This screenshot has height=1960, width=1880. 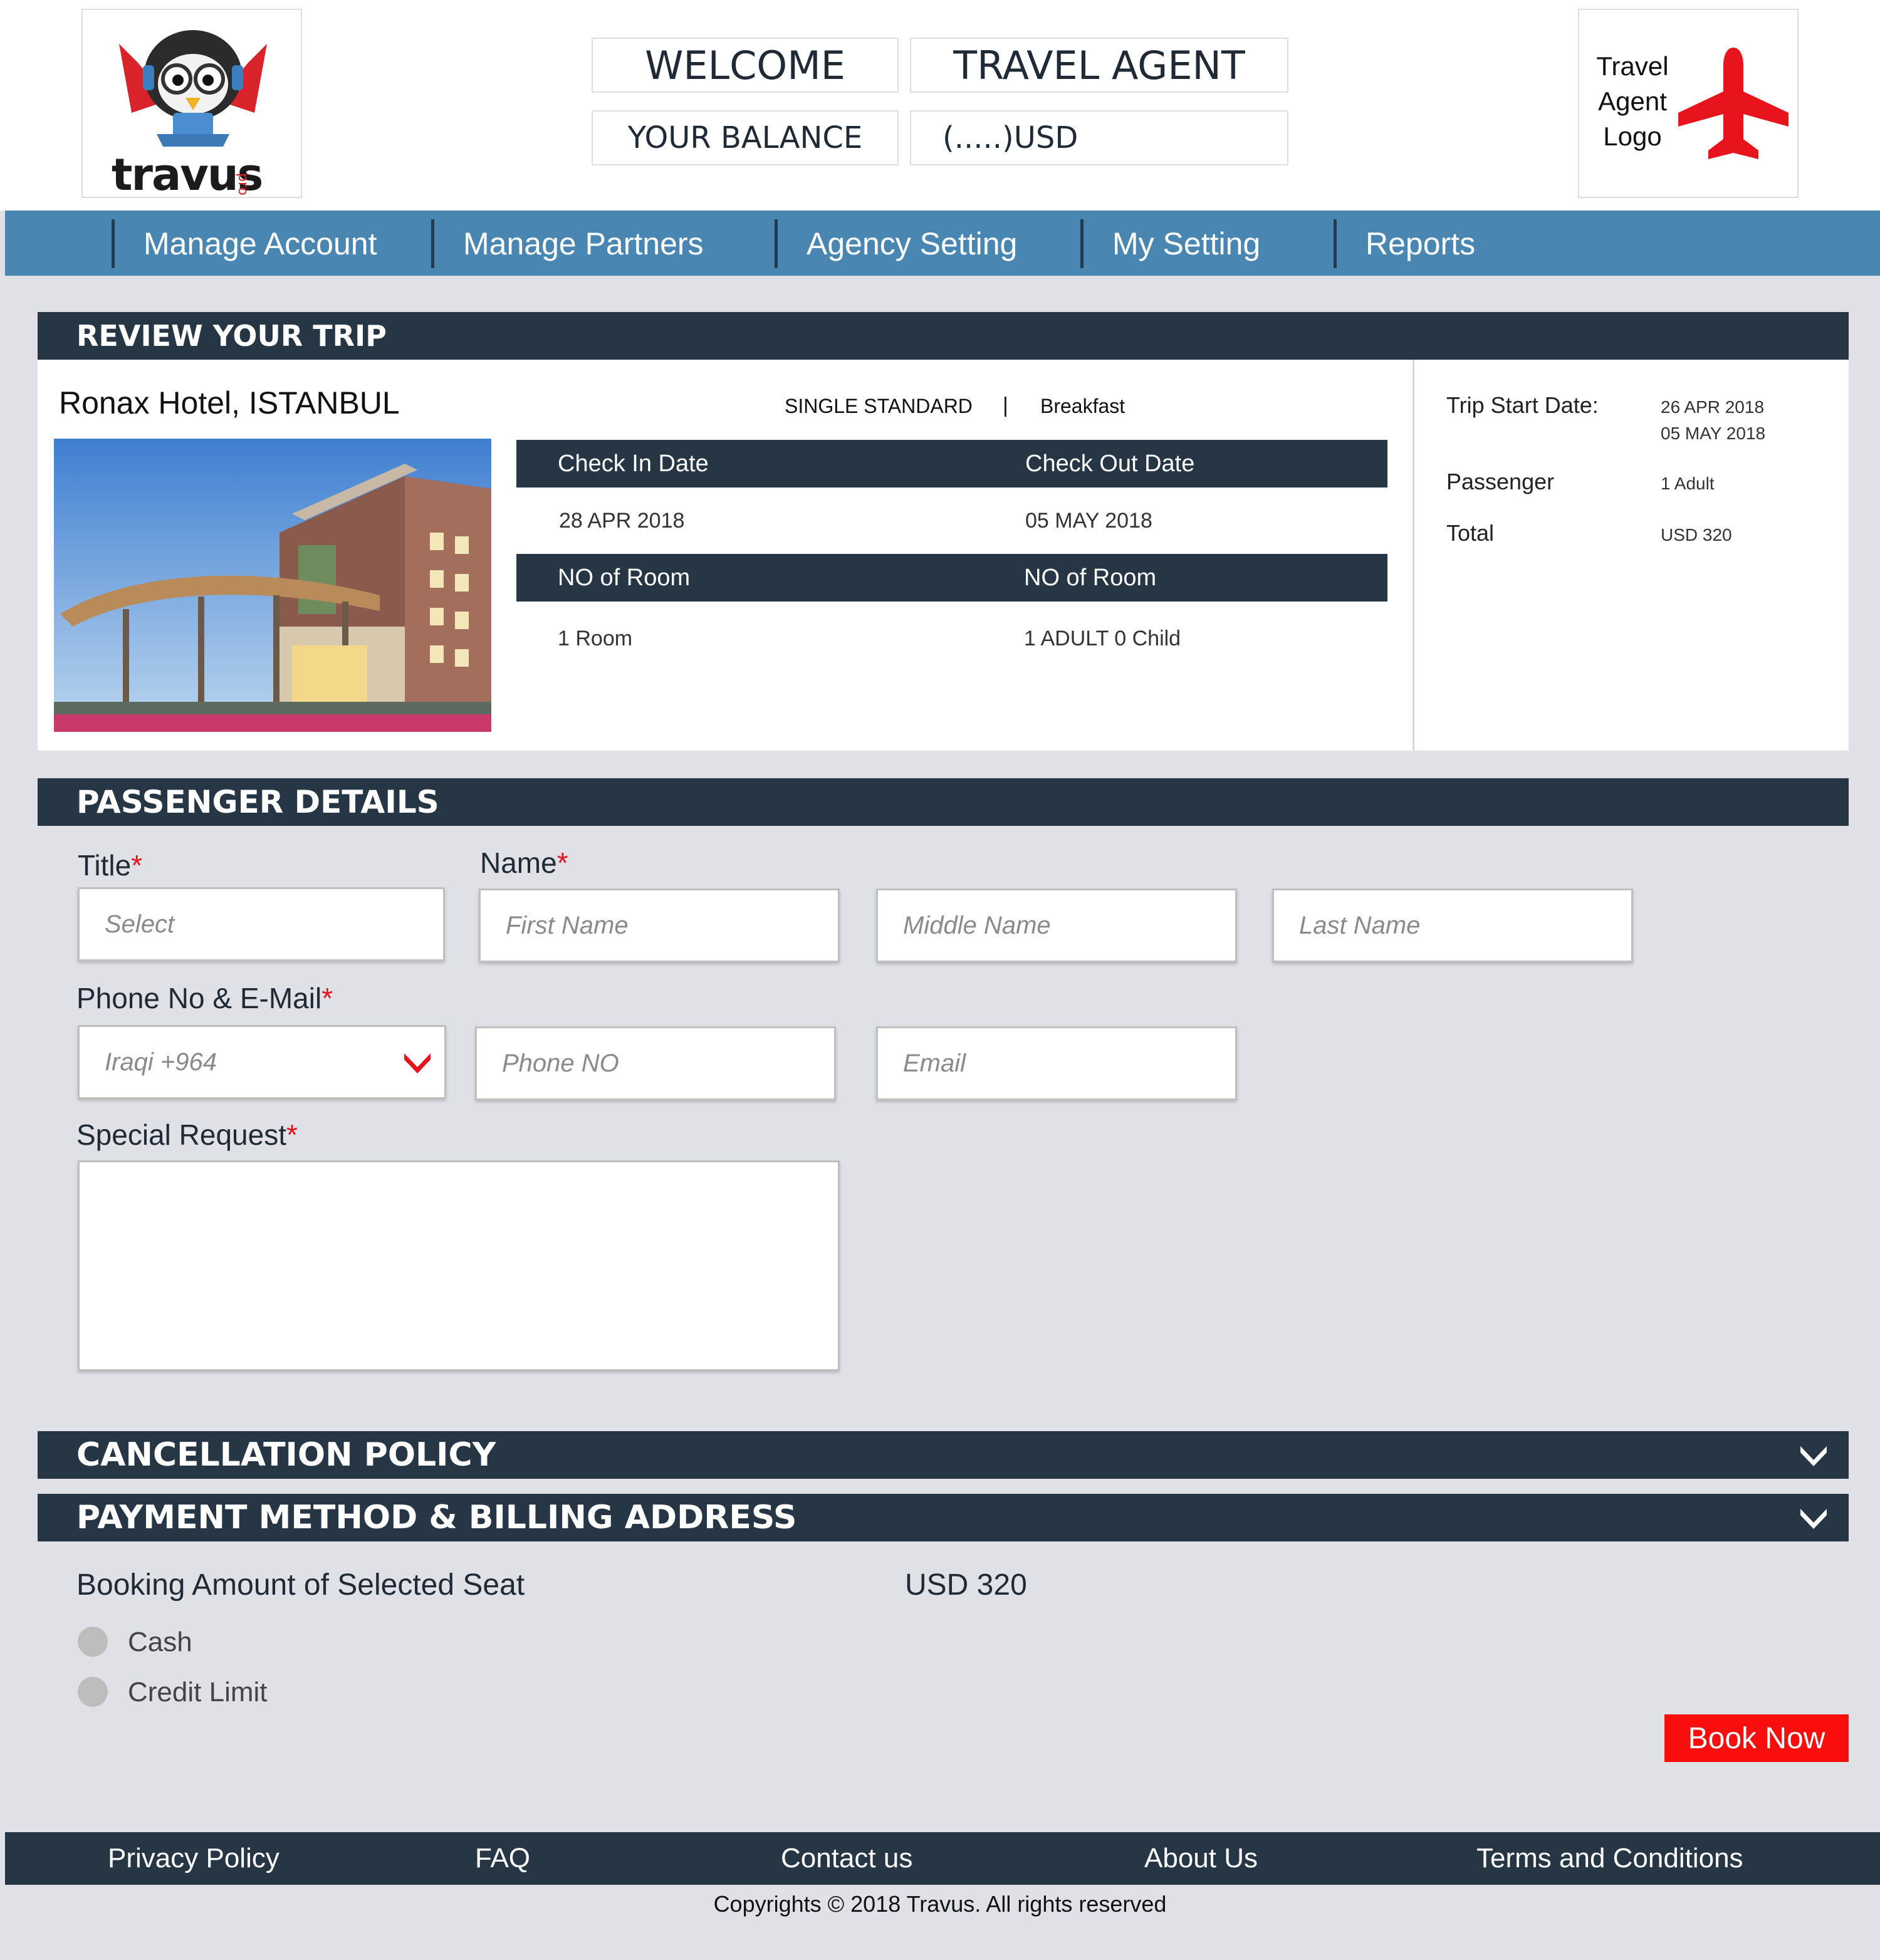 What do you see at coordinates (1088, 521) in the screenshot?
I see `check-out-value: 05 MAY 2018` at bounding box center [1088, 521].